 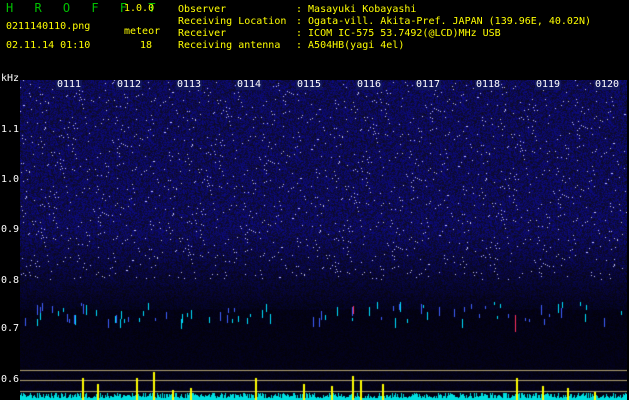 I want to click on info-value: : ICOM IC-575 53.7492(@LCD)MHz USB, so click(x=398, y=33).